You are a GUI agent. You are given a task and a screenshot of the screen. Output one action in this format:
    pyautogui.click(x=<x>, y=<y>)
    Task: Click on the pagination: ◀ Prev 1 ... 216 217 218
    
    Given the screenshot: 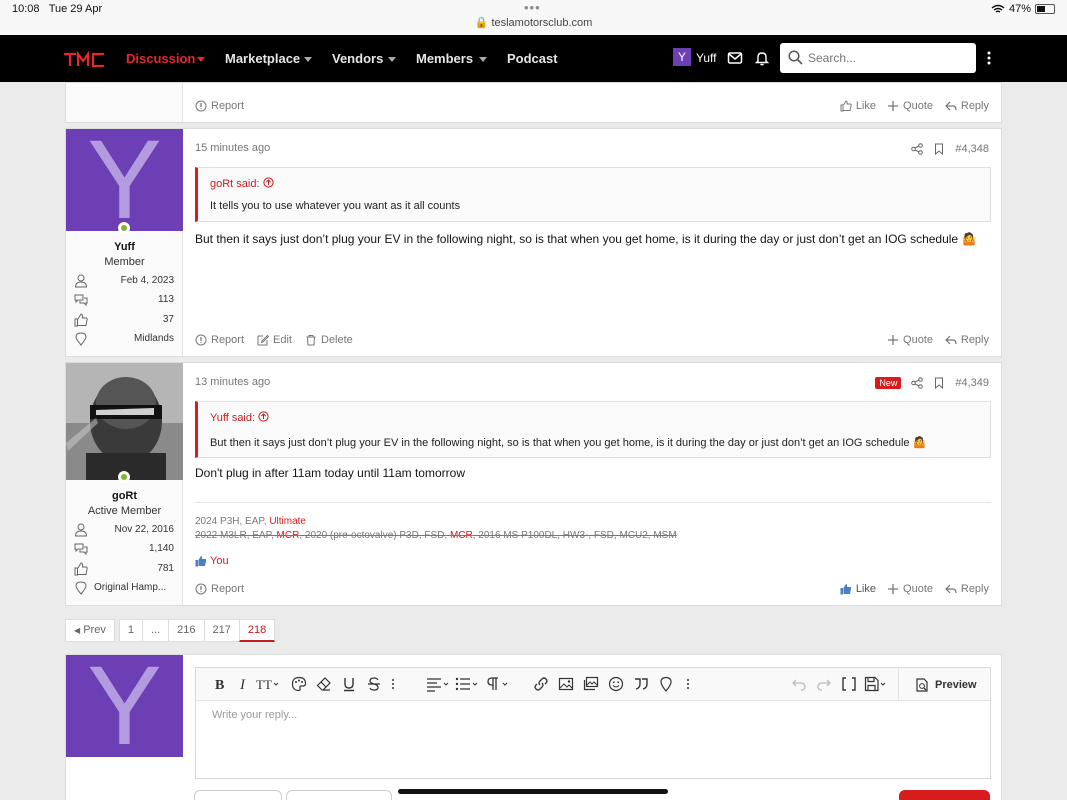 What is the action you would take?
    pyautogui.click(x=170, y=630)
    